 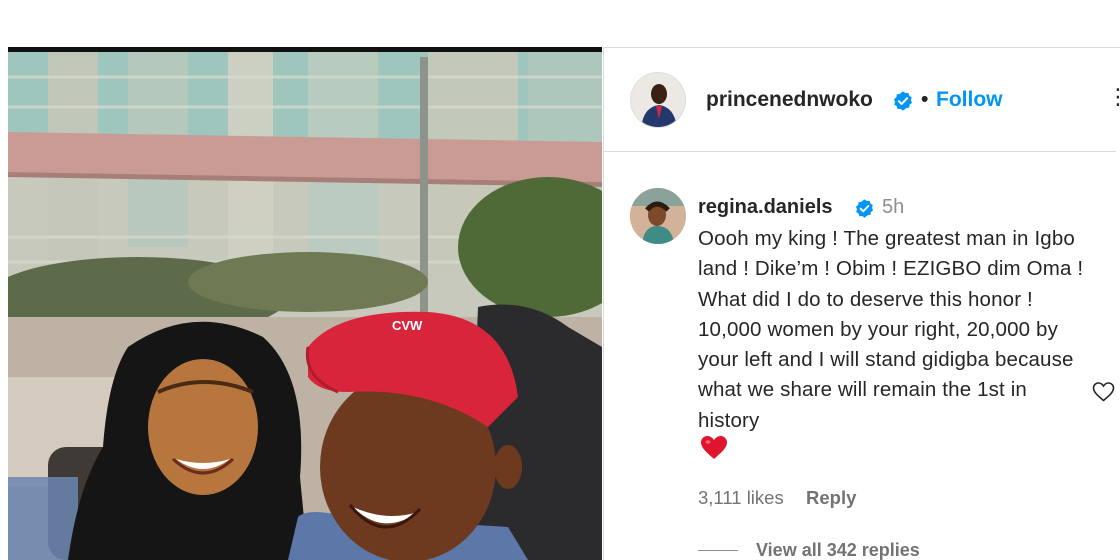 I want to click on commenter-avatar, so click(x=658, y=216).